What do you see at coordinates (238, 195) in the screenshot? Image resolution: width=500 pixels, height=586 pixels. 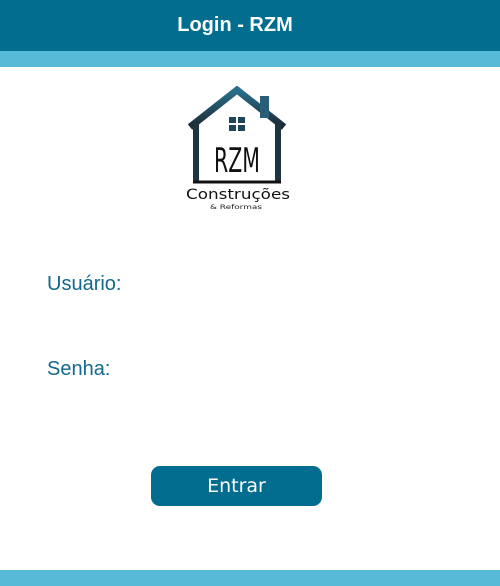 I see `logo-name: Construções` at bounding box center [238, 195].